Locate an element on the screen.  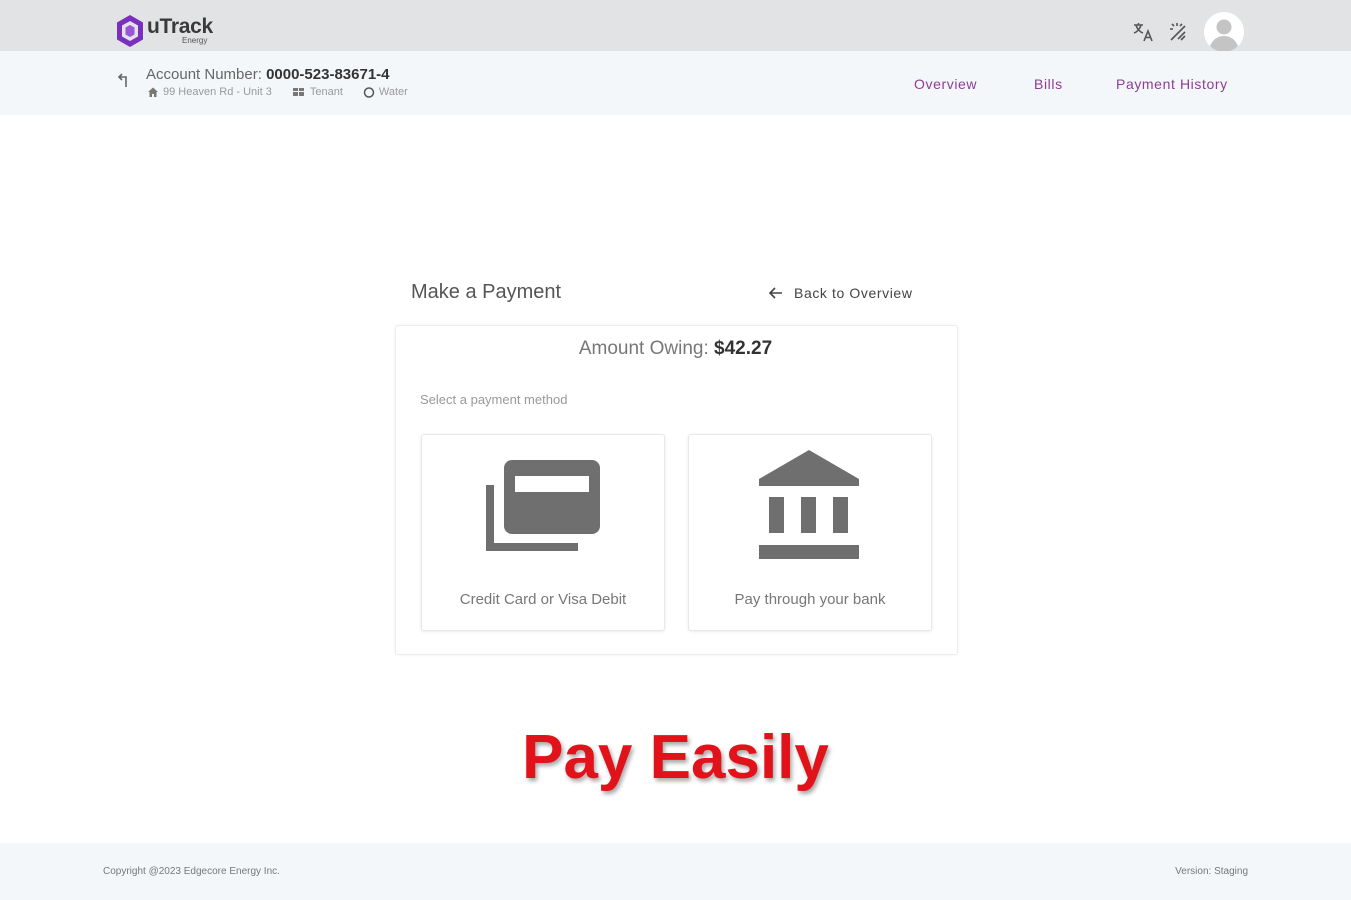
page-title: Make a Payment is located at coordinates (486, 292).